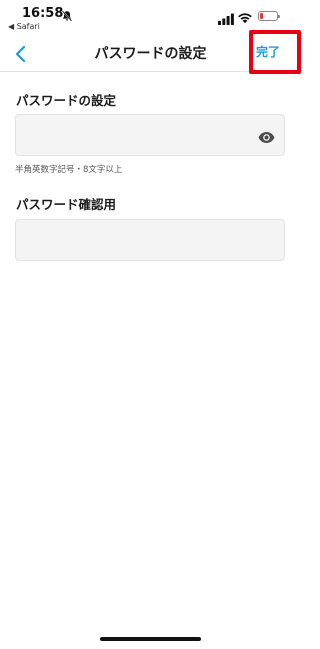 The height and width of the screenshot is (649, 320). I want to click on confirm-password-label: パスワード確認用, so click(66, 204).